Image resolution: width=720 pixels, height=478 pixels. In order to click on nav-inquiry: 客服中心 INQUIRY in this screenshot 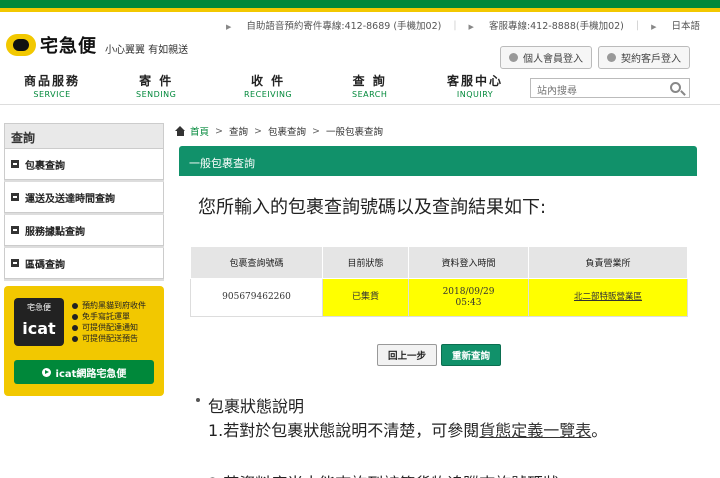, I will do `click(475, 85)`.